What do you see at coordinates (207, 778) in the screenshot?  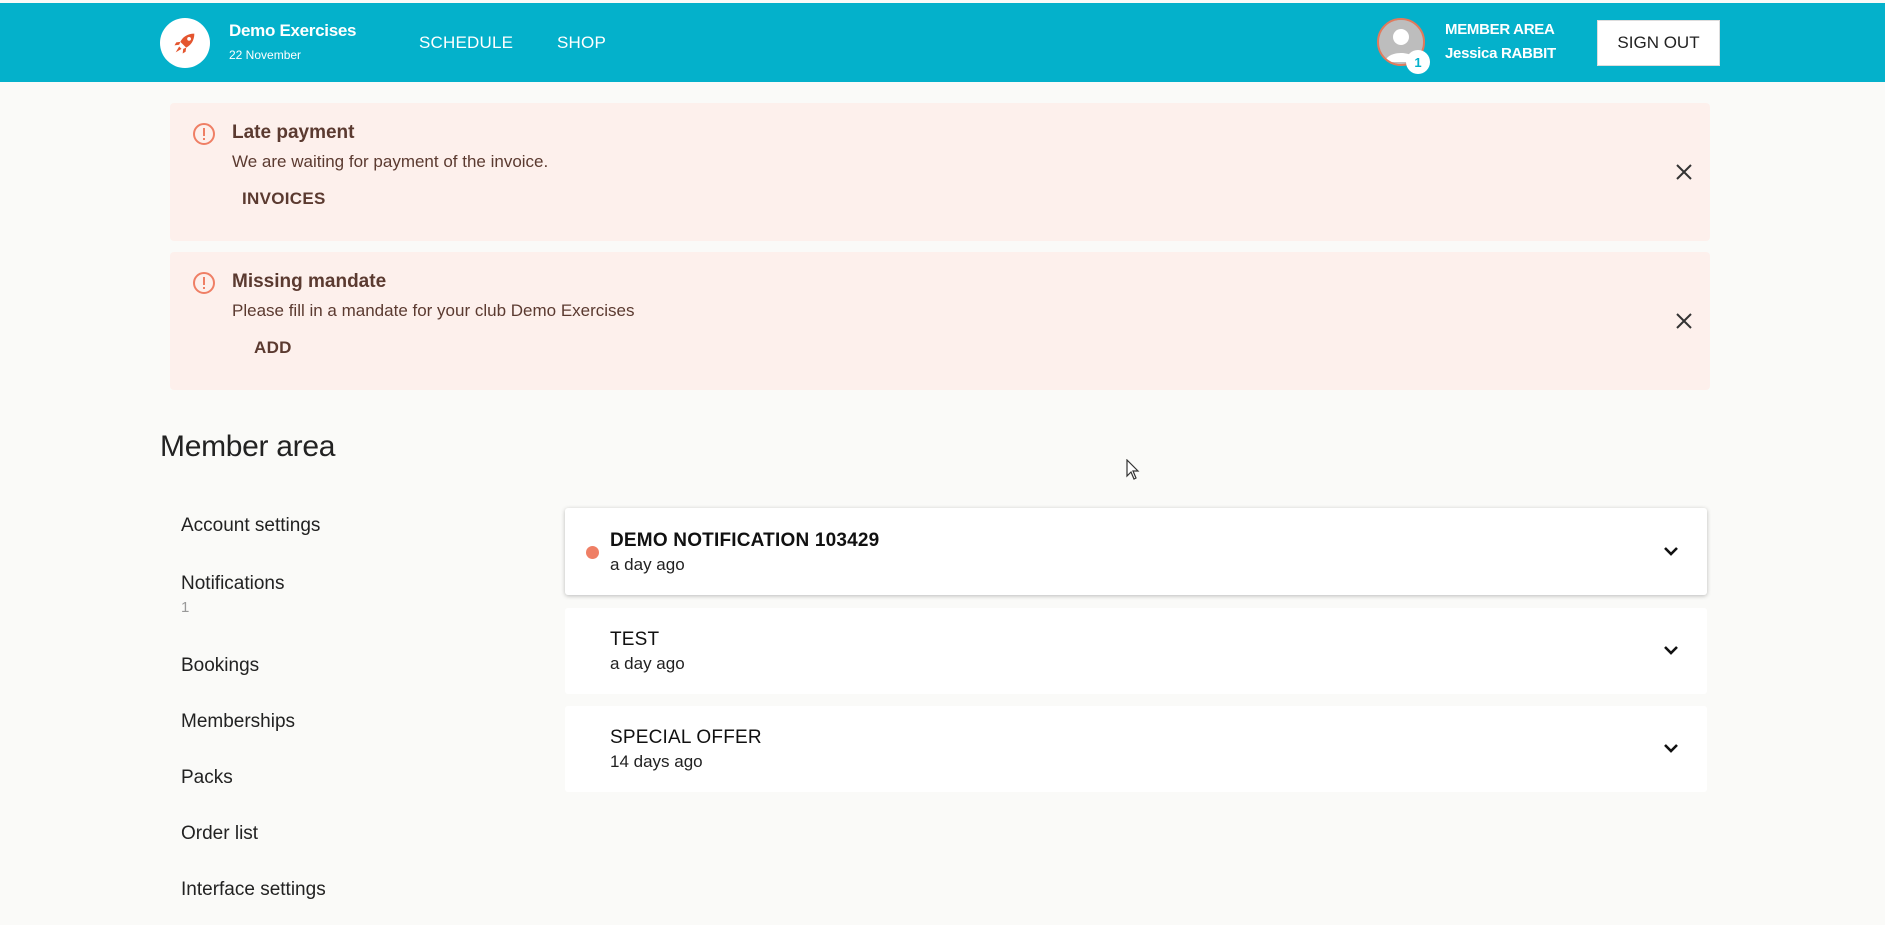 I see `sidebar-item-packs: Packs` at bounding box center [207, 778].